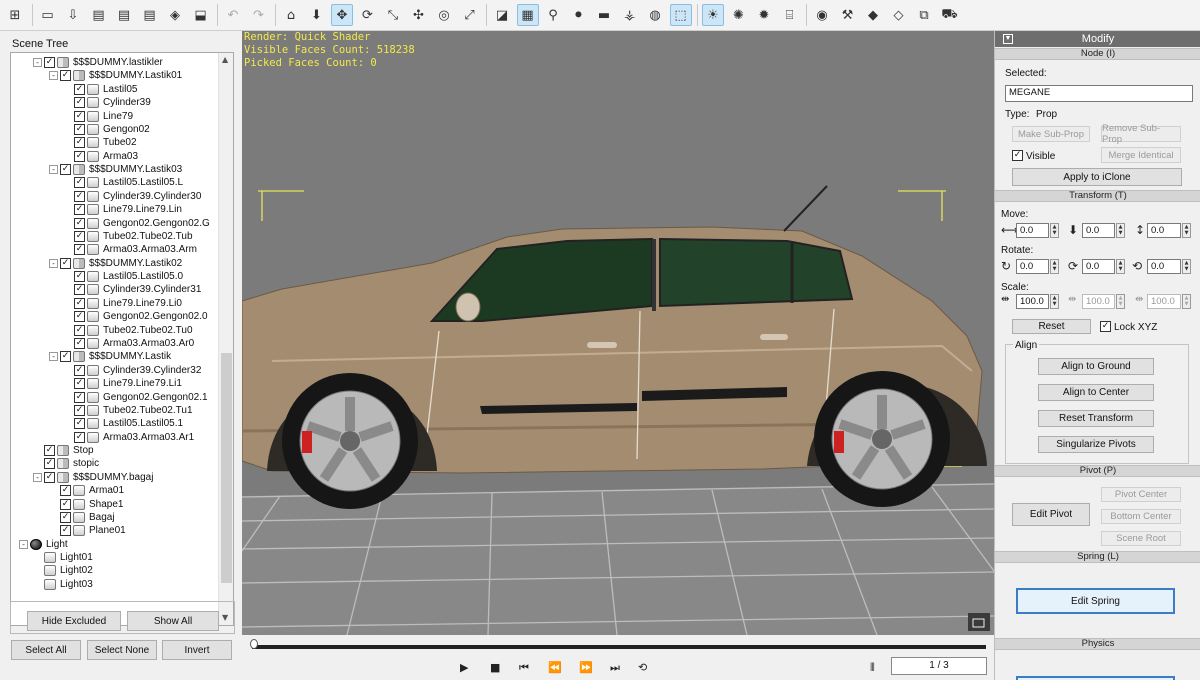  Describe the element at coordinates (342, 15) in the screenshot. I see `move-icon: ✥` at that location.